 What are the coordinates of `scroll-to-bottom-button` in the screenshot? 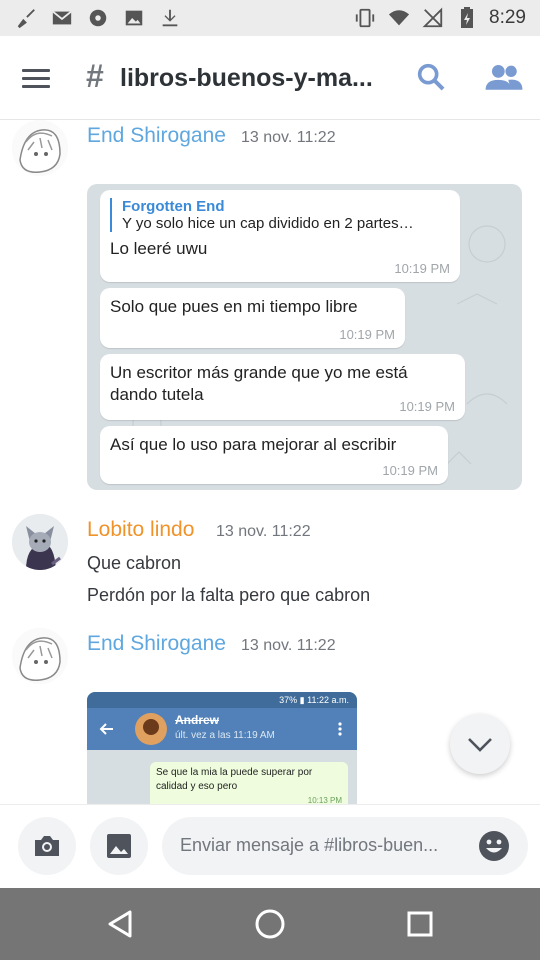 It's located at (480, 744).